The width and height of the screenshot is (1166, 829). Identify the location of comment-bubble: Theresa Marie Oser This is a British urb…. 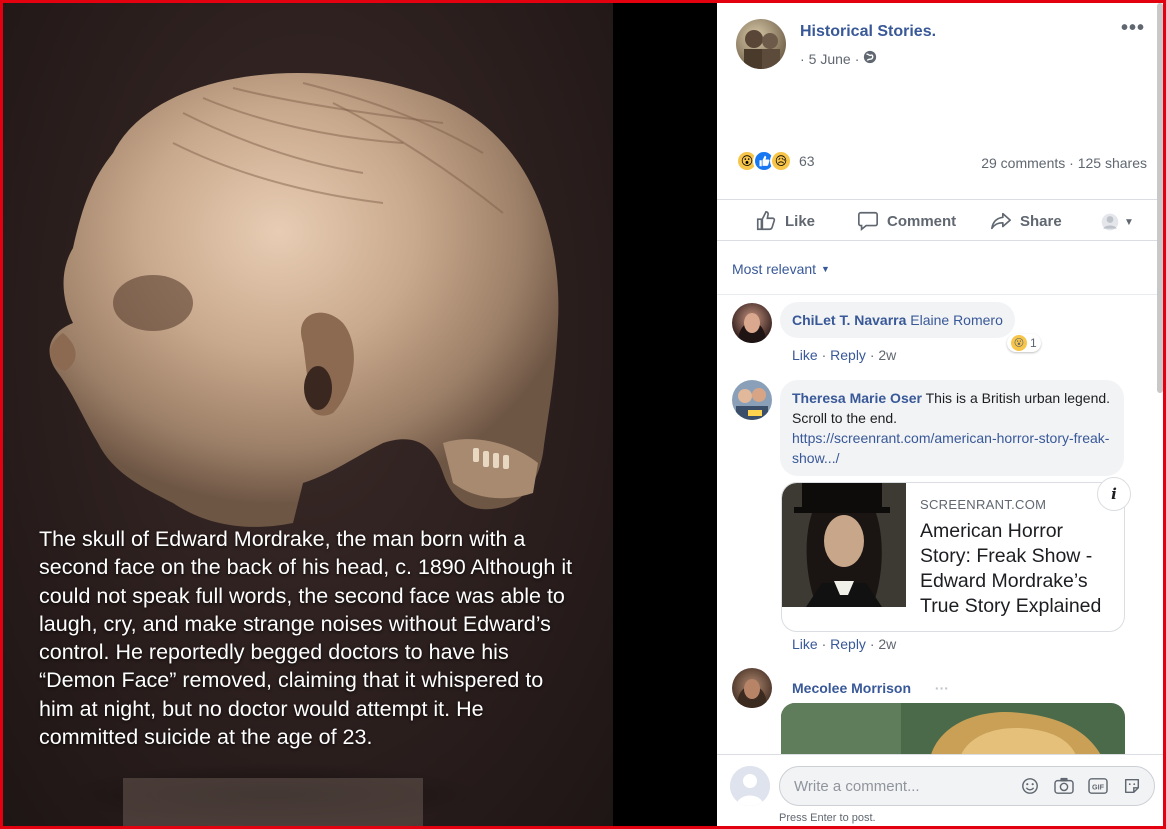
(952, 428).